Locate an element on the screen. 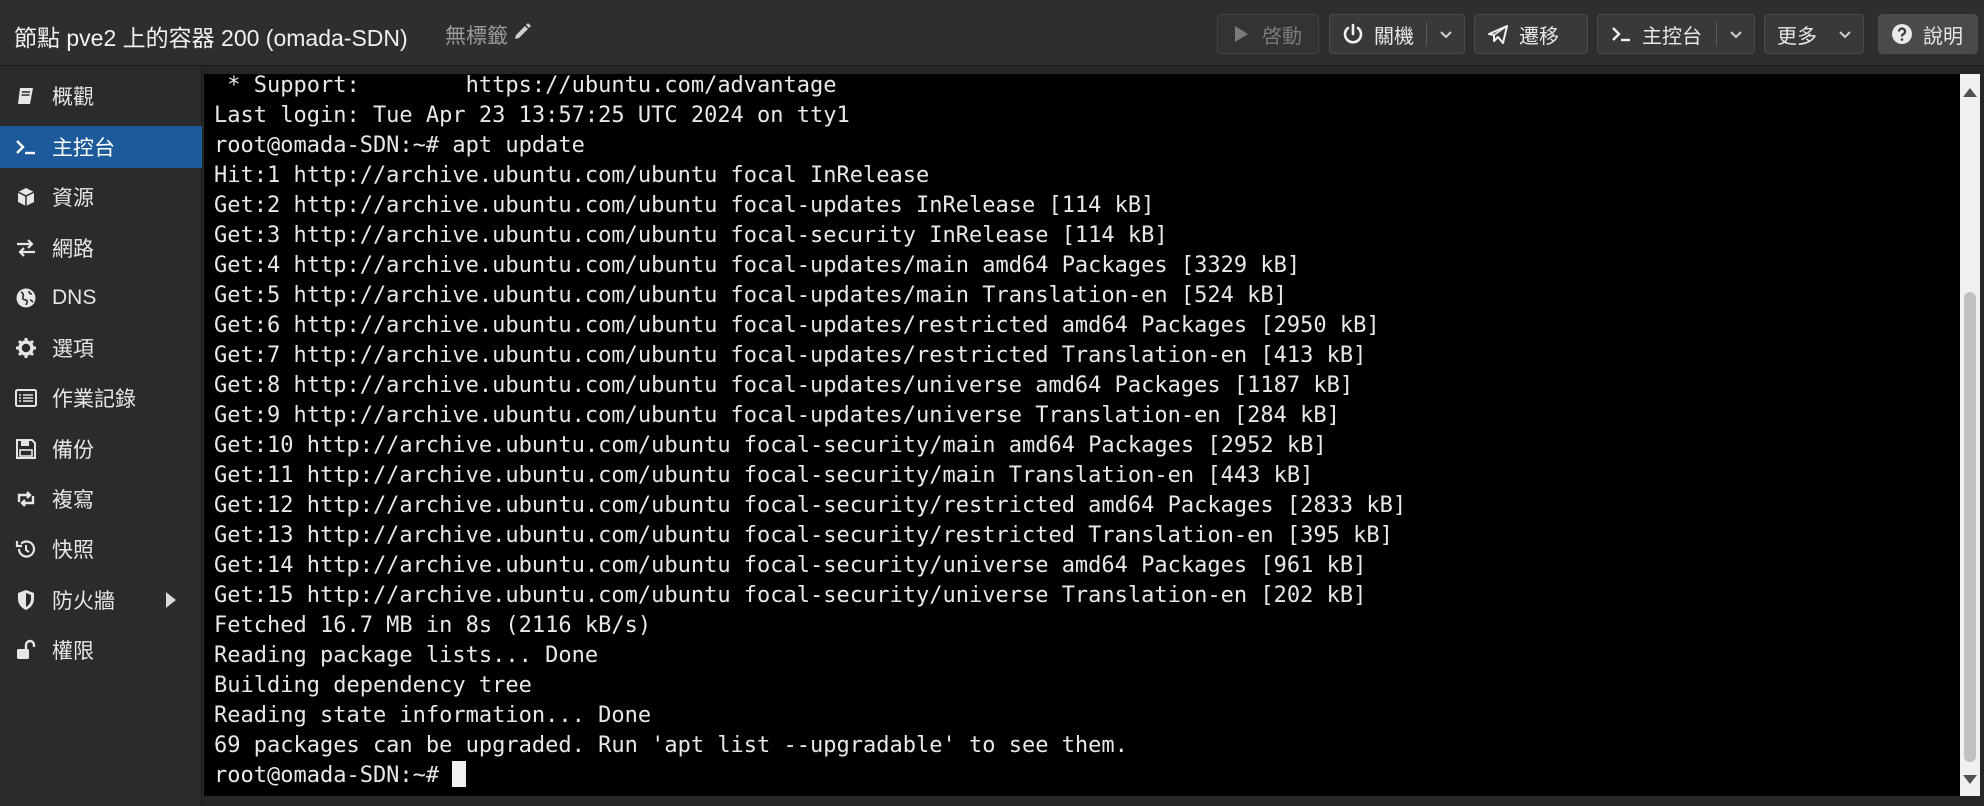  help-button: 說明 is located at coordinates (1928, 34).